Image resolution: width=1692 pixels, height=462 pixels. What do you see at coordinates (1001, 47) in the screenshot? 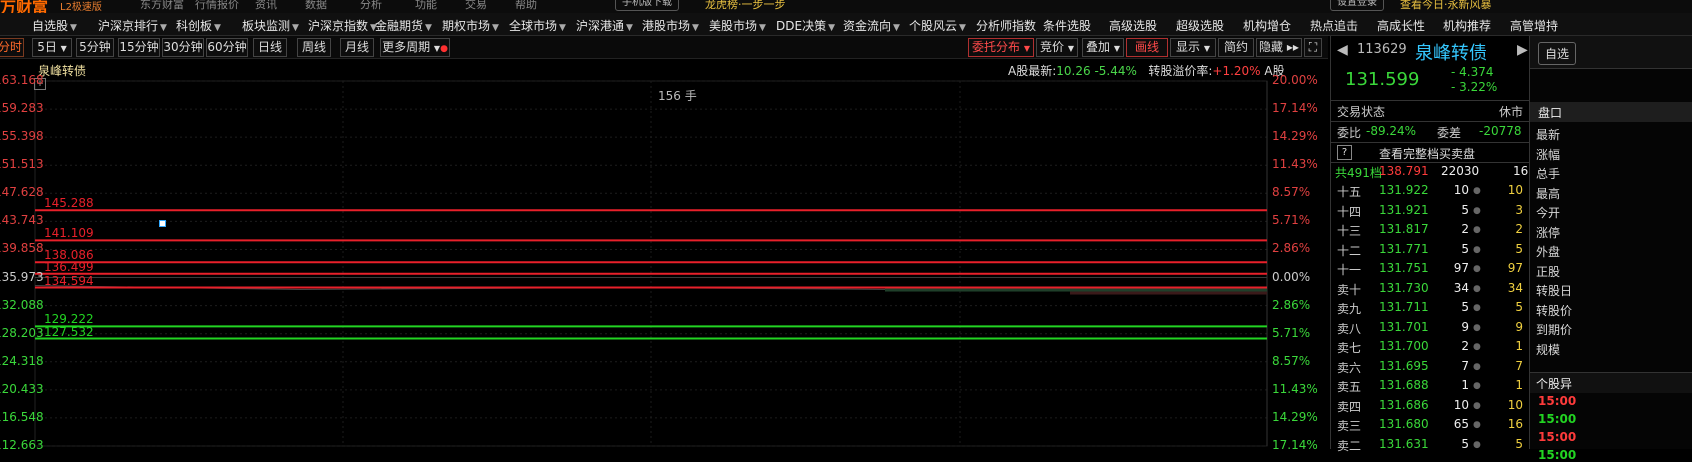
I see `order-distribution-button: 委托分布 ▼` at bounding box center [1001, 47].